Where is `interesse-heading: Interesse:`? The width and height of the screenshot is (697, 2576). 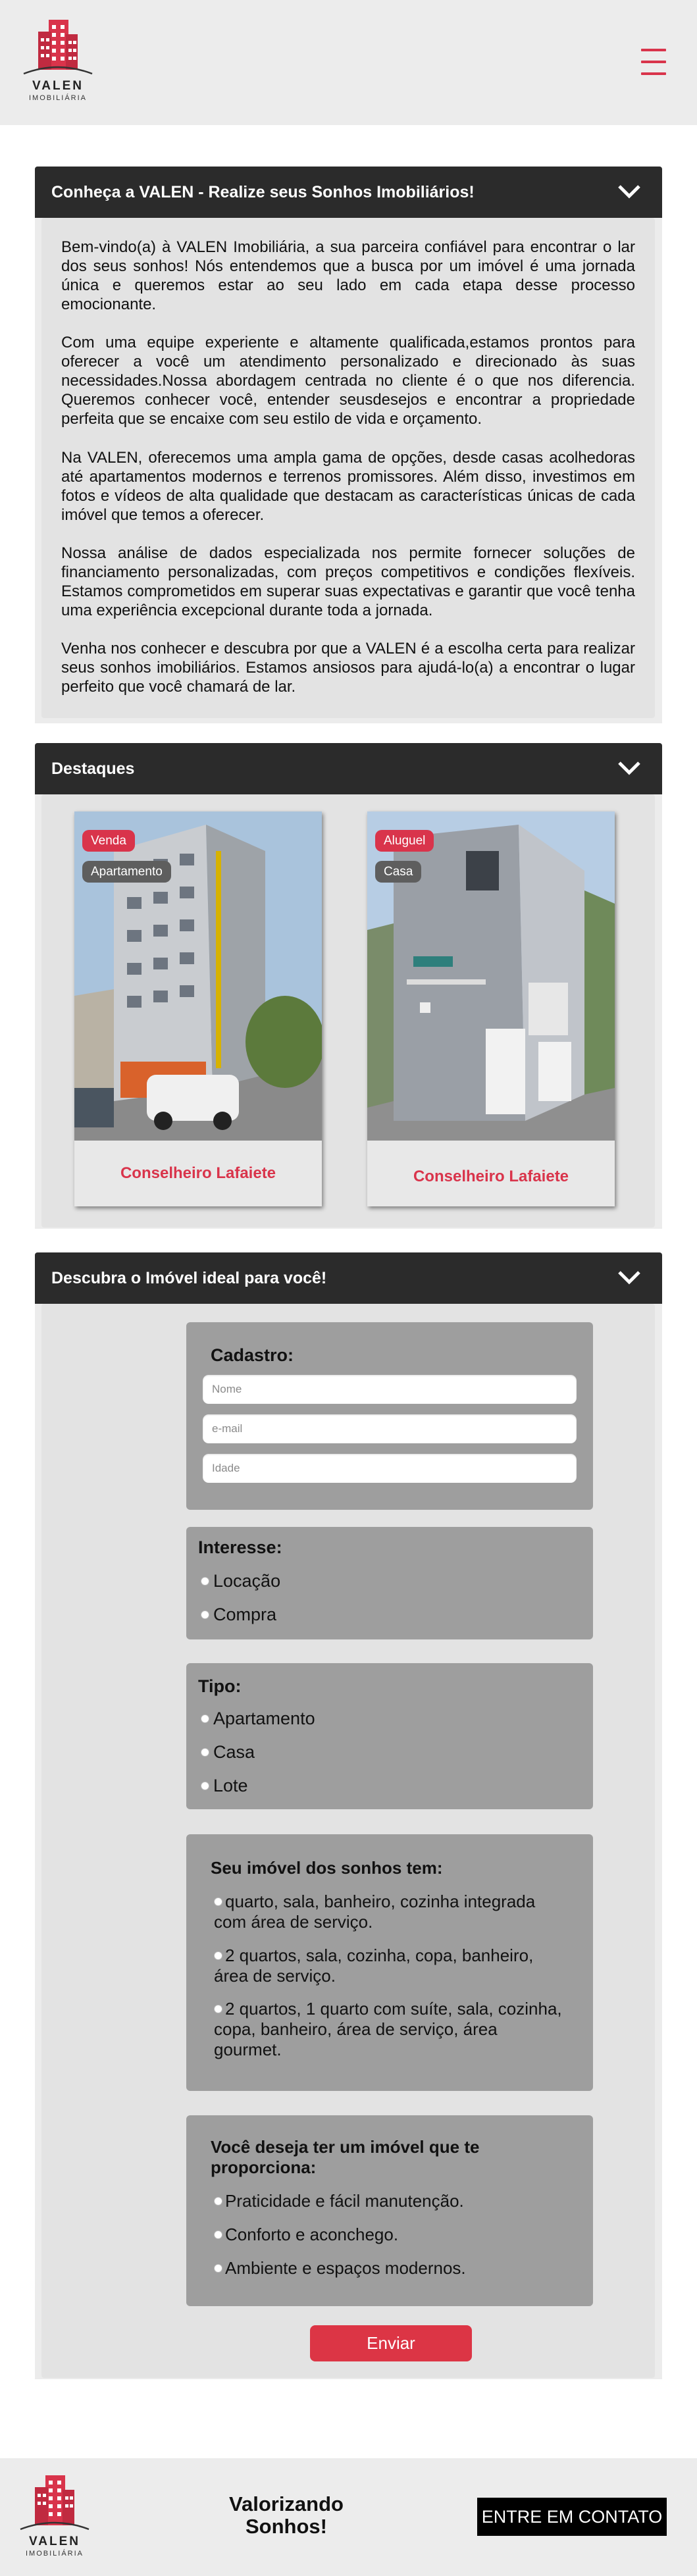 interesse-heading: Interesse: is located at coordinates (240, 1547).